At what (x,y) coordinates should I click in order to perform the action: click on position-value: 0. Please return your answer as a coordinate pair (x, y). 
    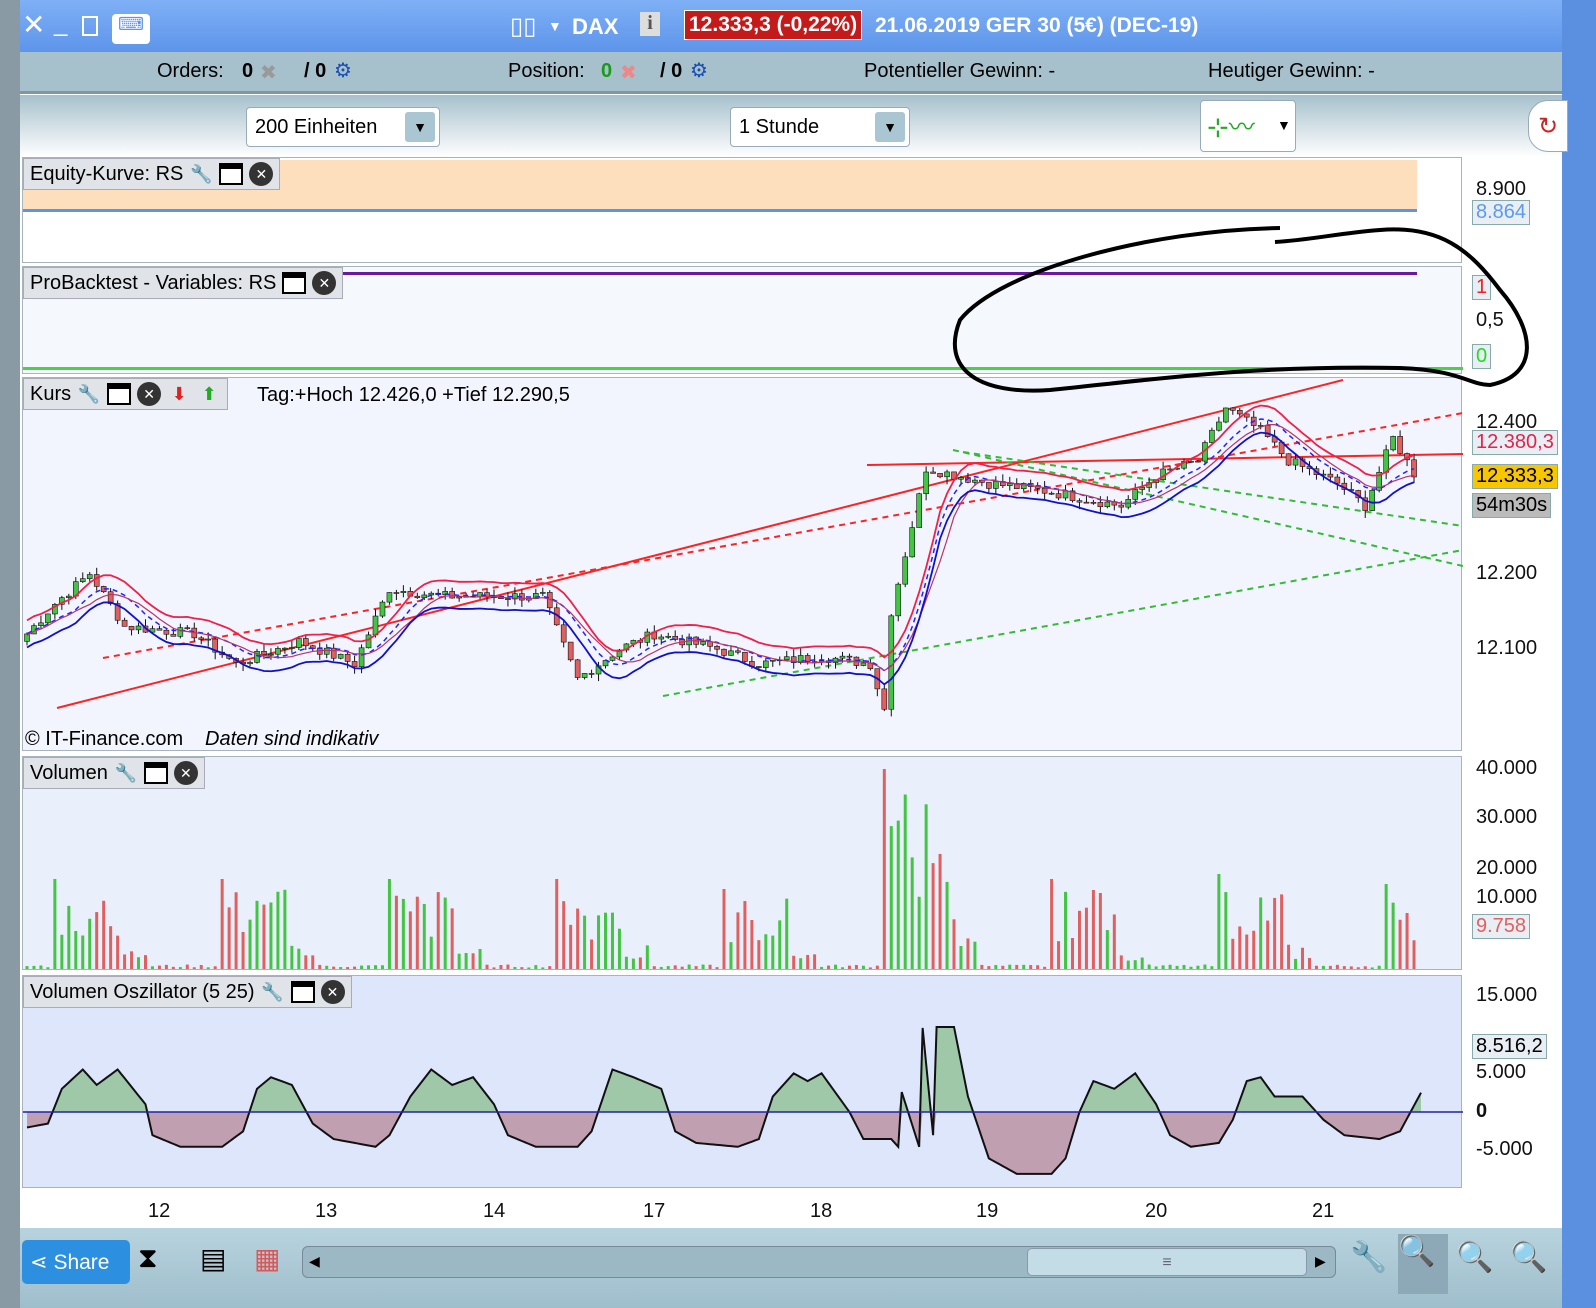
    Looking at the image, I should click on (607, 71).